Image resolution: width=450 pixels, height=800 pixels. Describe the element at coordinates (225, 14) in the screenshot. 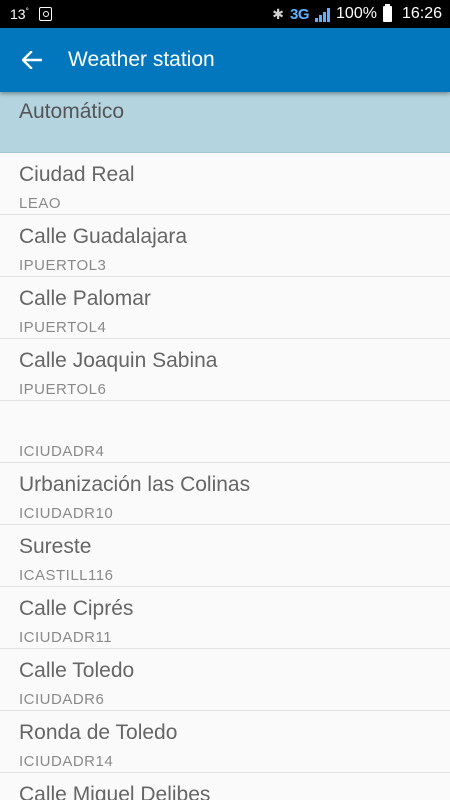

I see `status-bar: 13° ✱ 3G 100% 16:26` at that location.